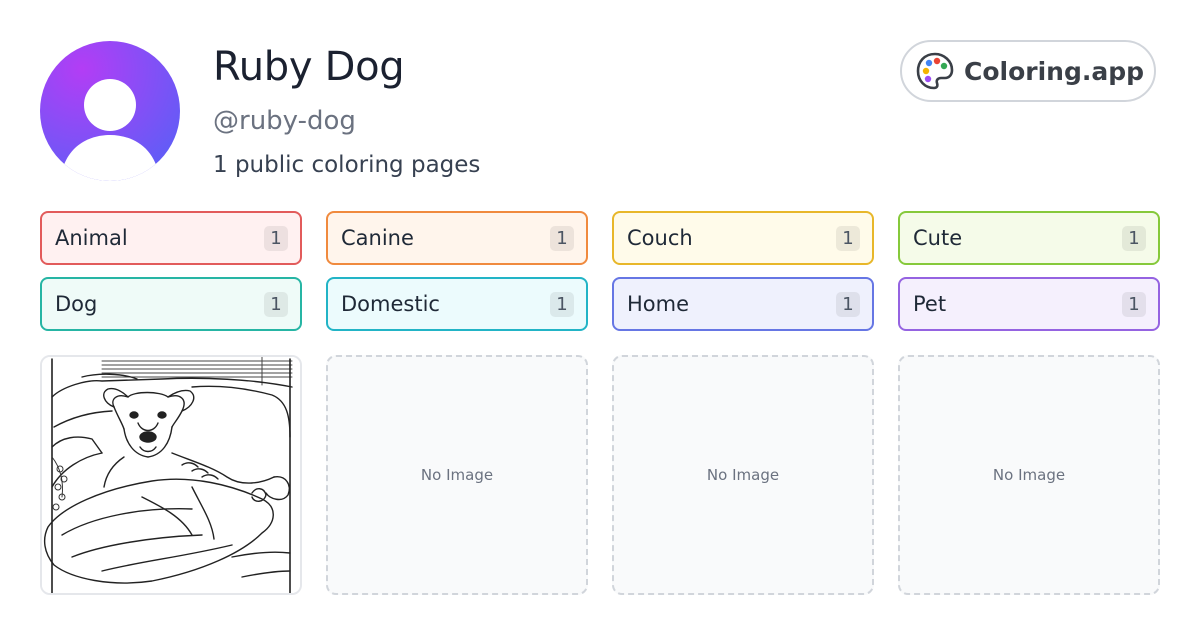 The image size is (1200, 630). I want to click on tag-canine: Canine 1, so click(457, 238).